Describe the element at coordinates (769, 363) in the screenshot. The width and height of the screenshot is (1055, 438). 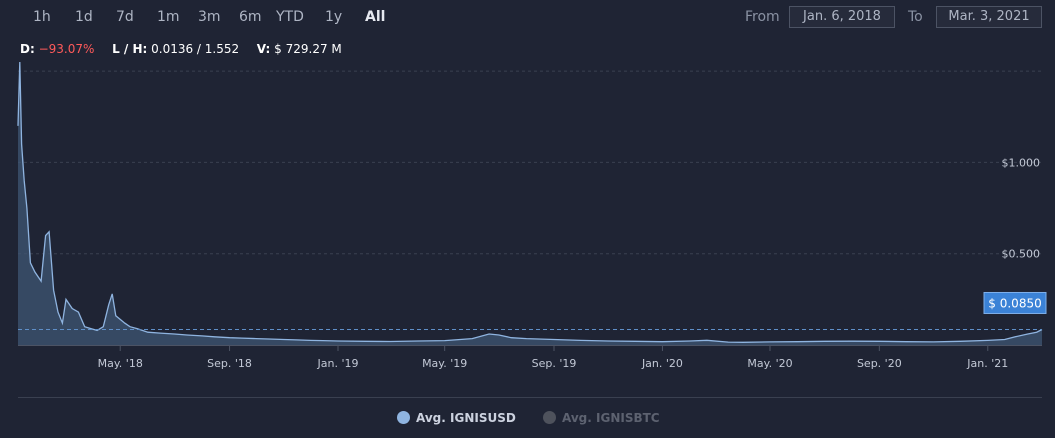
I see `x-tick-label: May. '20` at that location.